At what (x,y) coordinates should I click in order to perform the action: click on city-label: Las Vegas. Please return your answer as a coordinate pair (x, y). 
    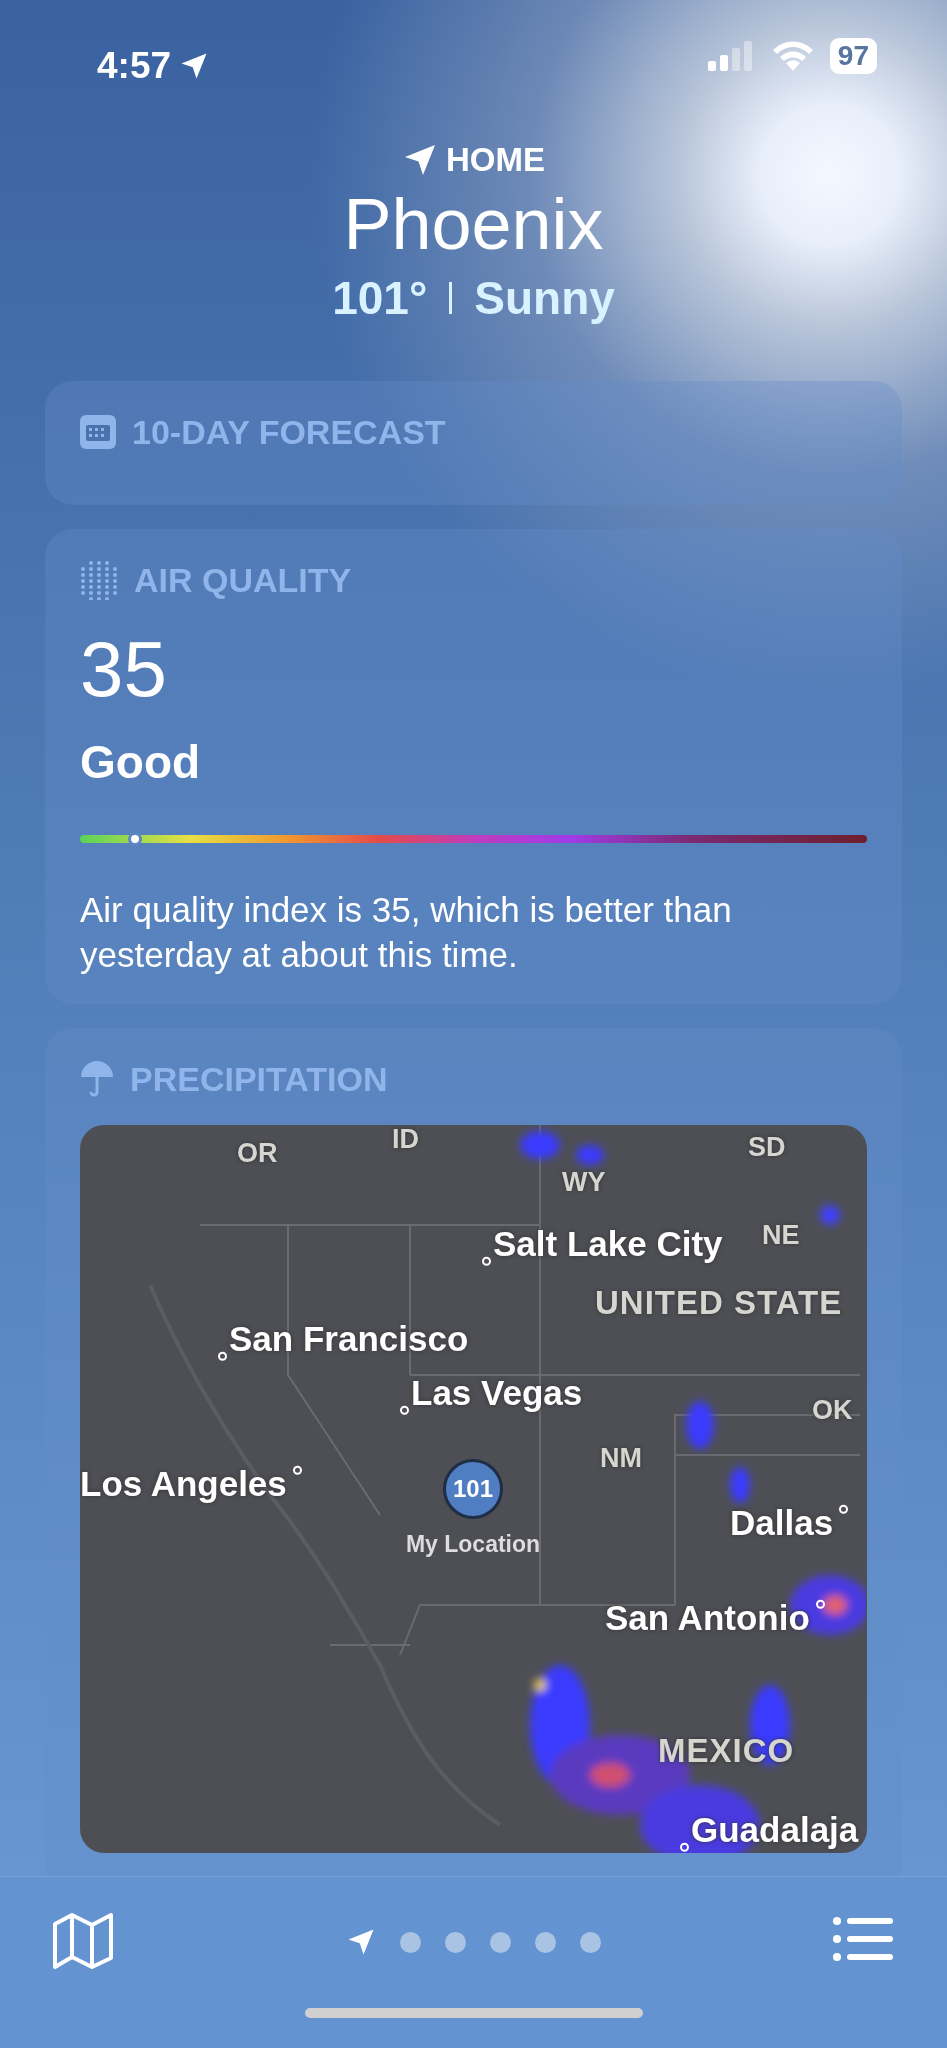
    Looking at the image, I should click on (491, 1392).